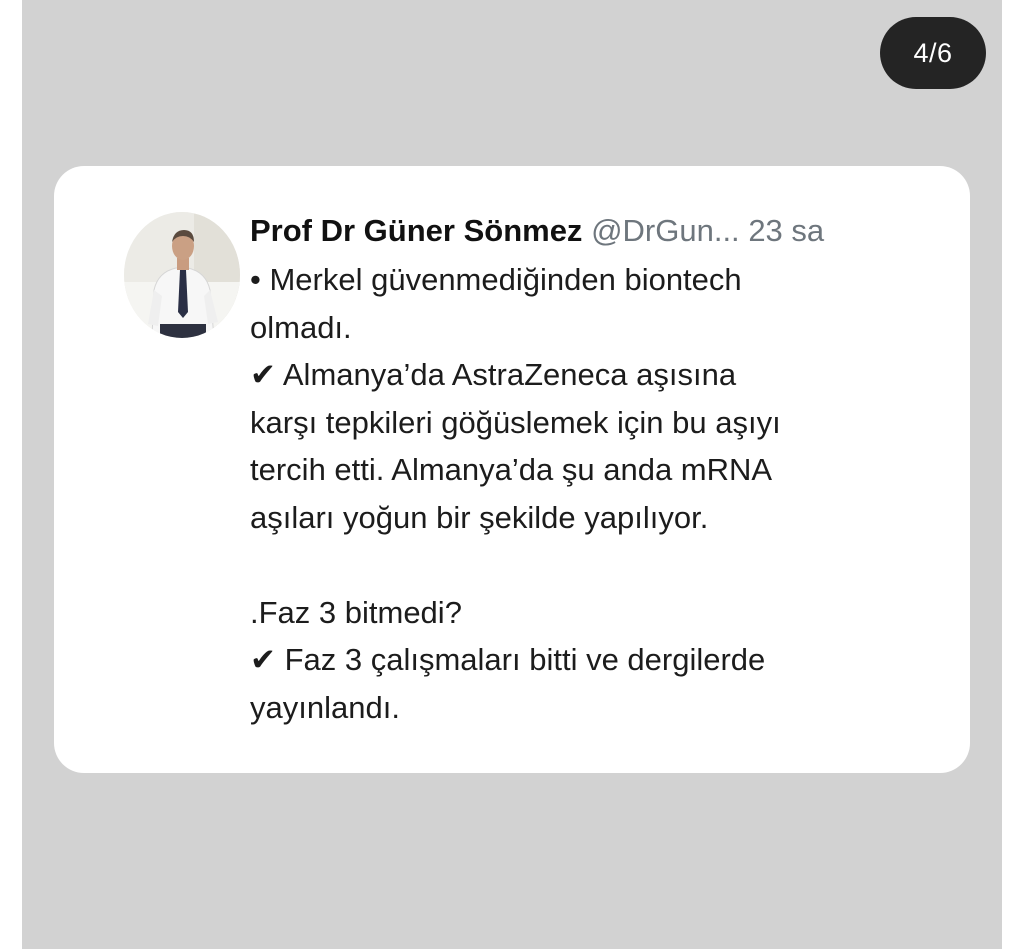 The width and height of the screenshot is (1024, 949). What do you see at coordinates (325, 707) in the screenshot?
I see `tweet-line: yayınlandı.` at bounding box center [325, 707].